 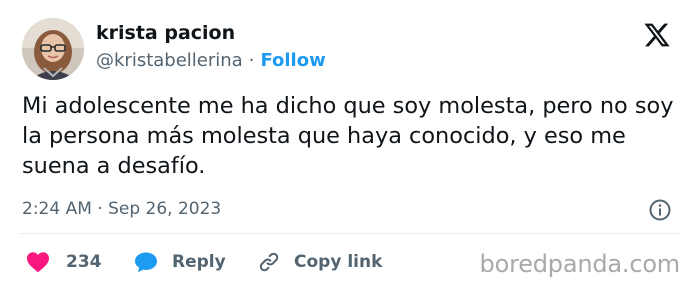 I want to click on heart-icon, so click(x=38, y=262).